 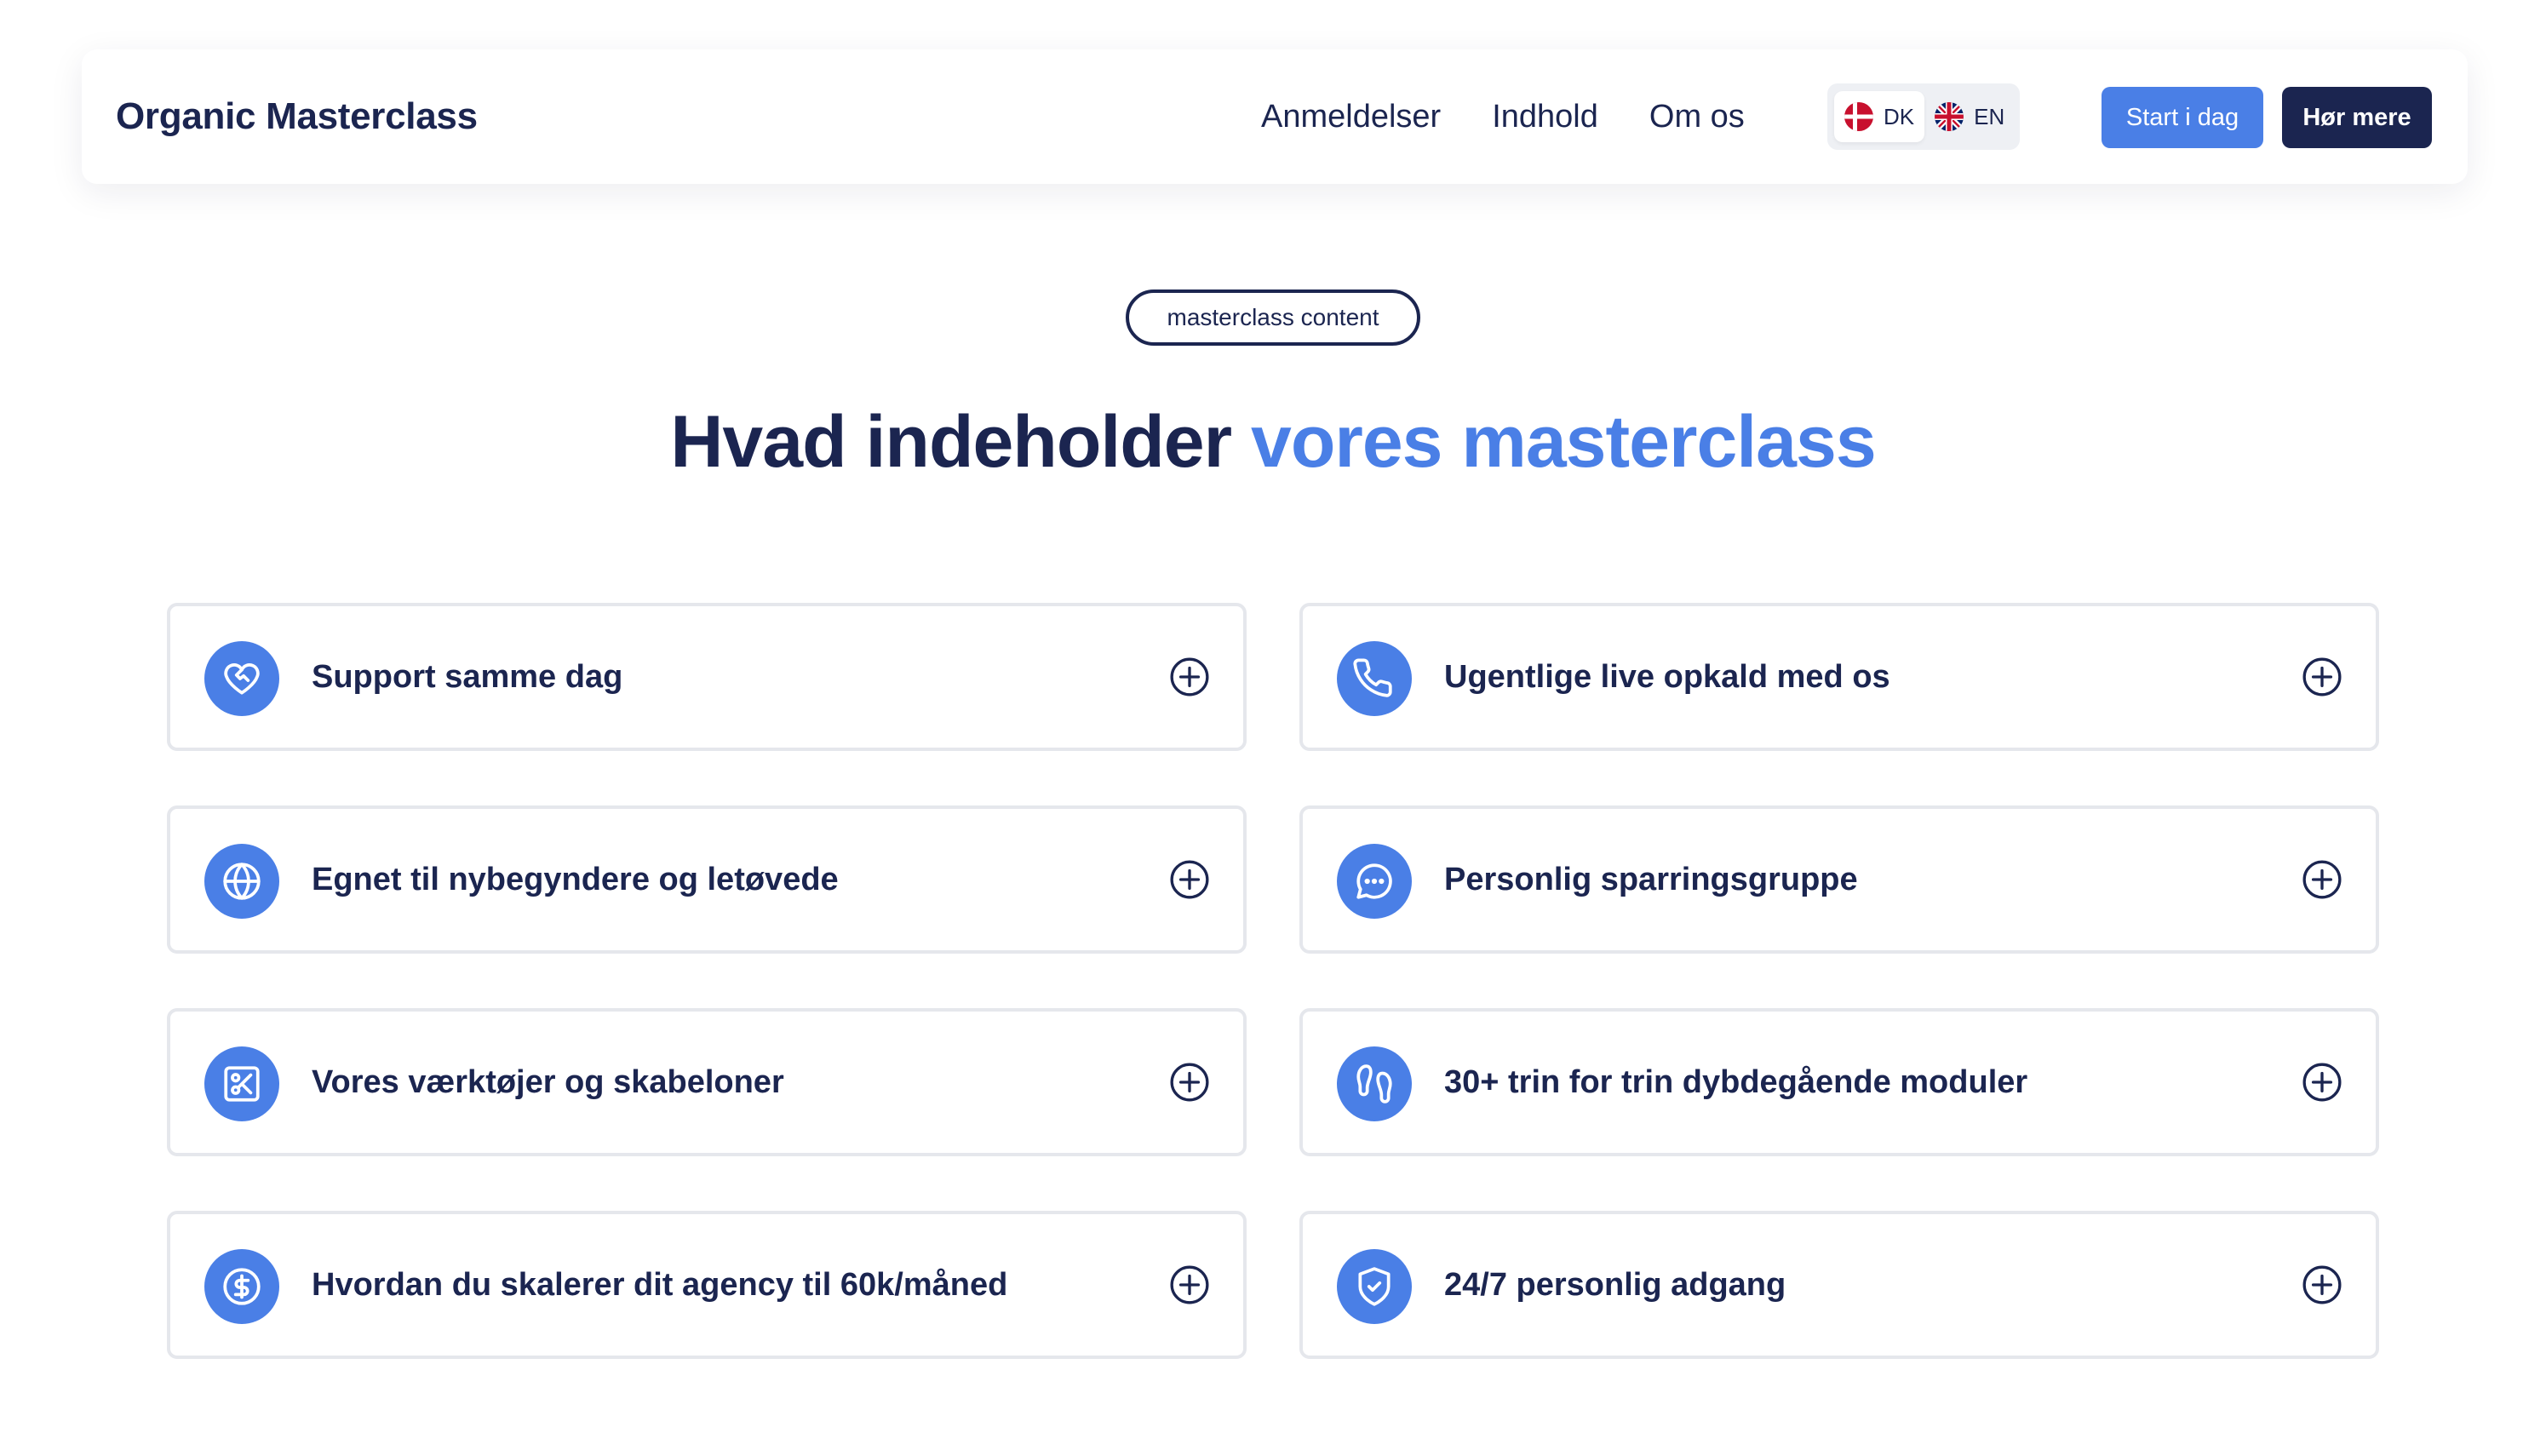 I want to click on feature-card-beginners: Egnet til nybegyndere og letøvede, so click(x=707, y=880).